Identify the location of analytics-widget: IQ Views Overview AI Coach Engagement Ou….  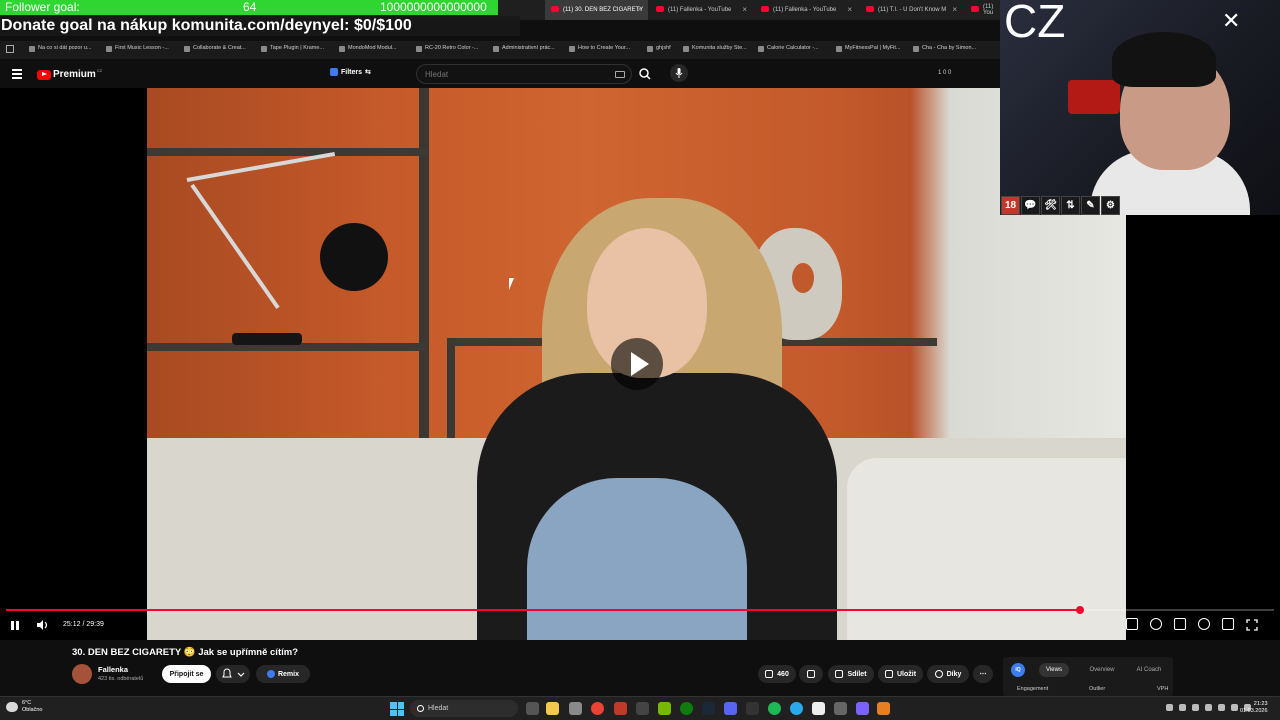
(1088, 677).